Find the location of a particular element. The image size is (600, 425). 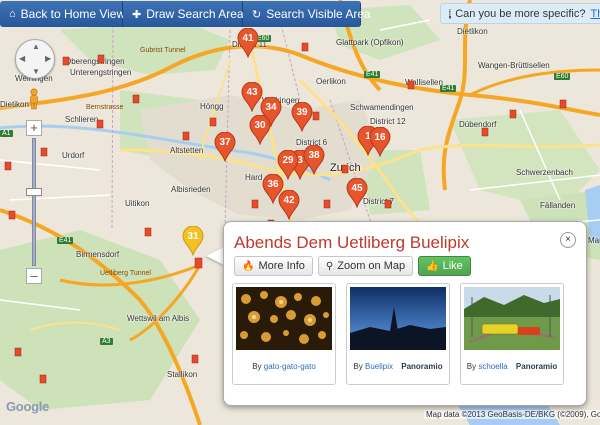

zoom-on-map-button: ⚲ Zoom on Map is located at coordinates (365, 266).